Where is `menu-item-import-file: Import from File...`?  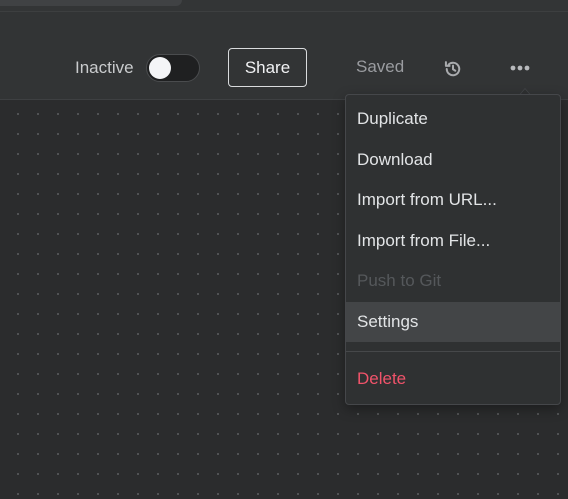
menu-item-import-file: Import from File... is located at coordinates (453, 241).